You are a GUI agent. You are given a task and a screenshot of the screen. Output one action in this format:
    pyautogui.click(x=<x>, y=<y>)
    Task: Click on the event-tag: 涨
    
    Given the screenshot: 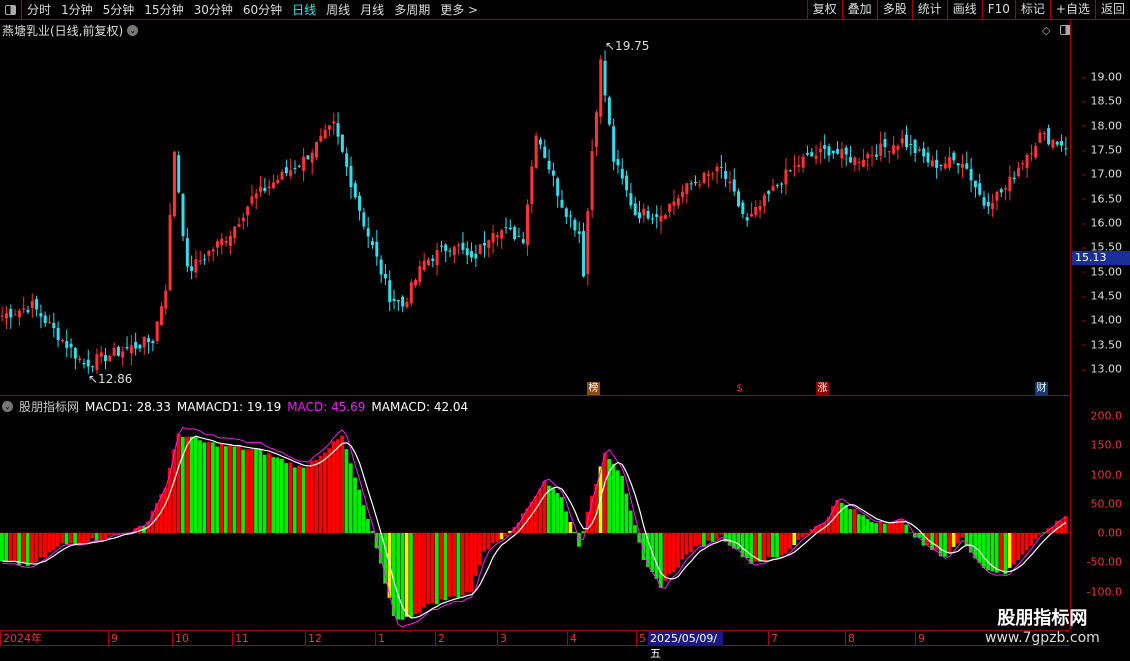 What is the action you would take?
    pyautogui.click(x=822, y=388)
    